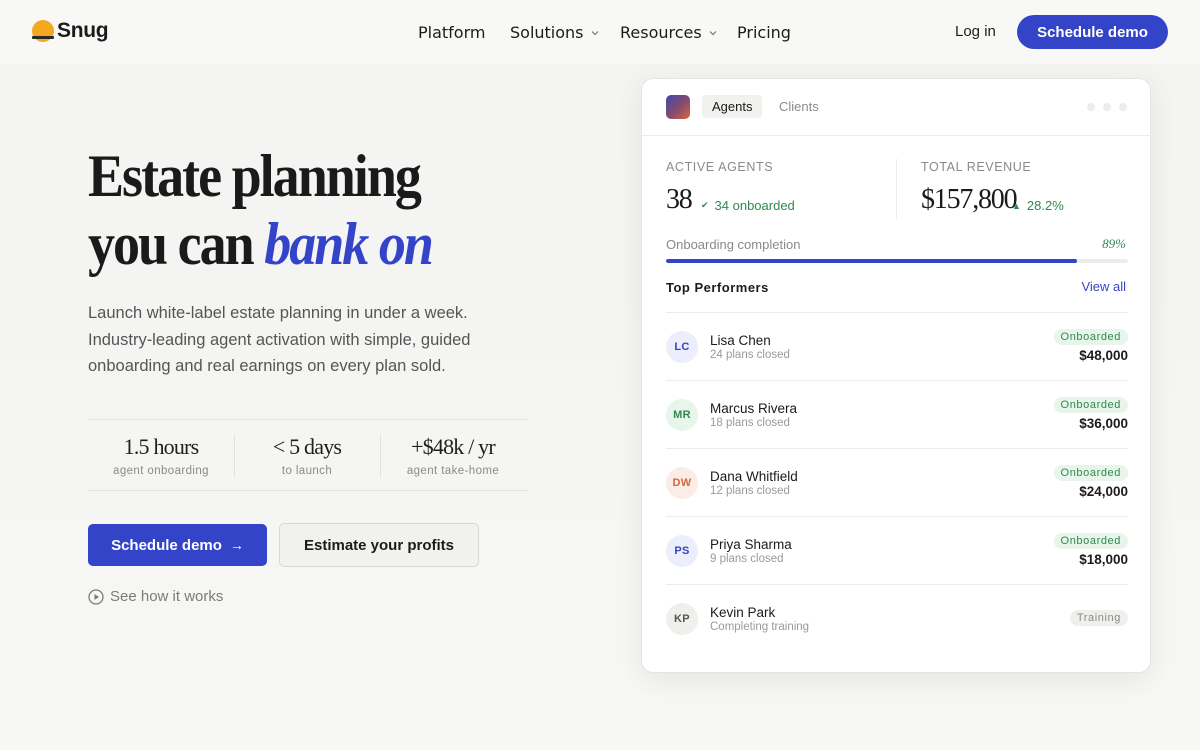 This screenshot has height=750, width=1200. I want to click on brand-name: Snug, so click(83, 30).